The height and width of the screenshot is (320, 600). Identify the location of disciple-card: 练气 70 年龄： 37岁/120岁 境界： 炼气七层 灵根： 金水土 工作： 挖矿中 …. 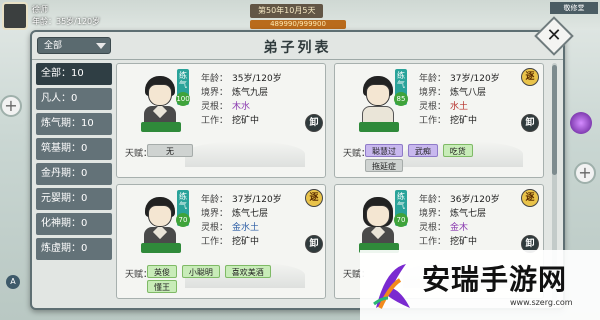
(221, 241).